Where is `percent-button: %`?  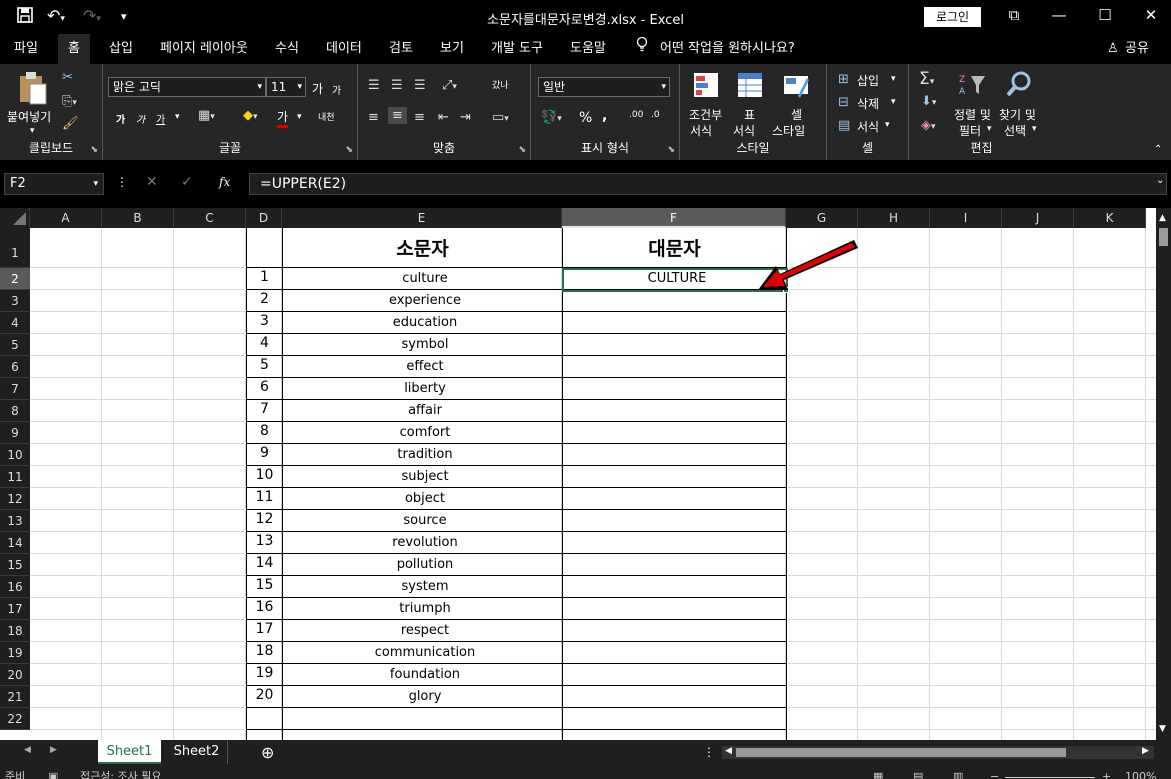
percent-button: % is located at coordinates (585, 118).